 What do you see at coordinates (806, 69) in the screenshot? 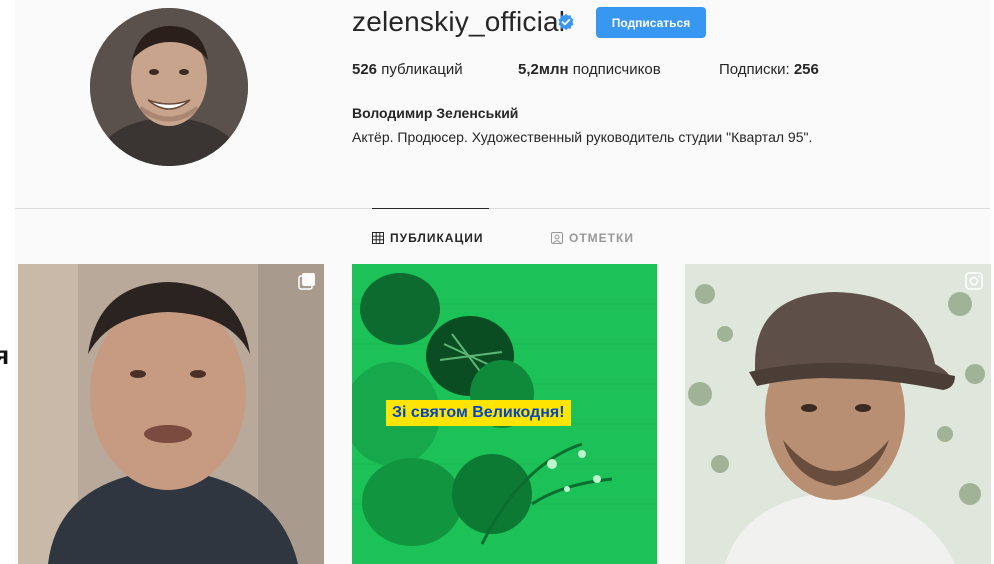
I see `following-count-value: 256` at bounding box center [806, 69].